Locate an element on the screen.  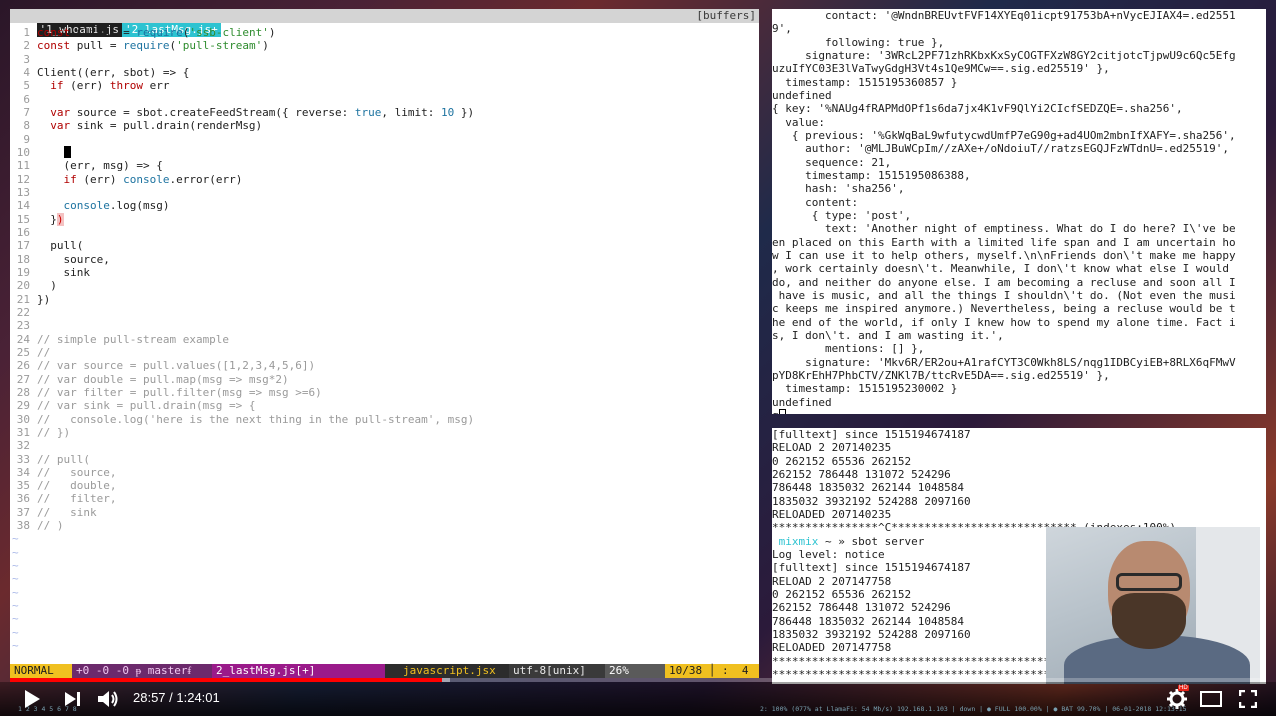
code-line: 38 // ) is located at coordinates (384, 525).